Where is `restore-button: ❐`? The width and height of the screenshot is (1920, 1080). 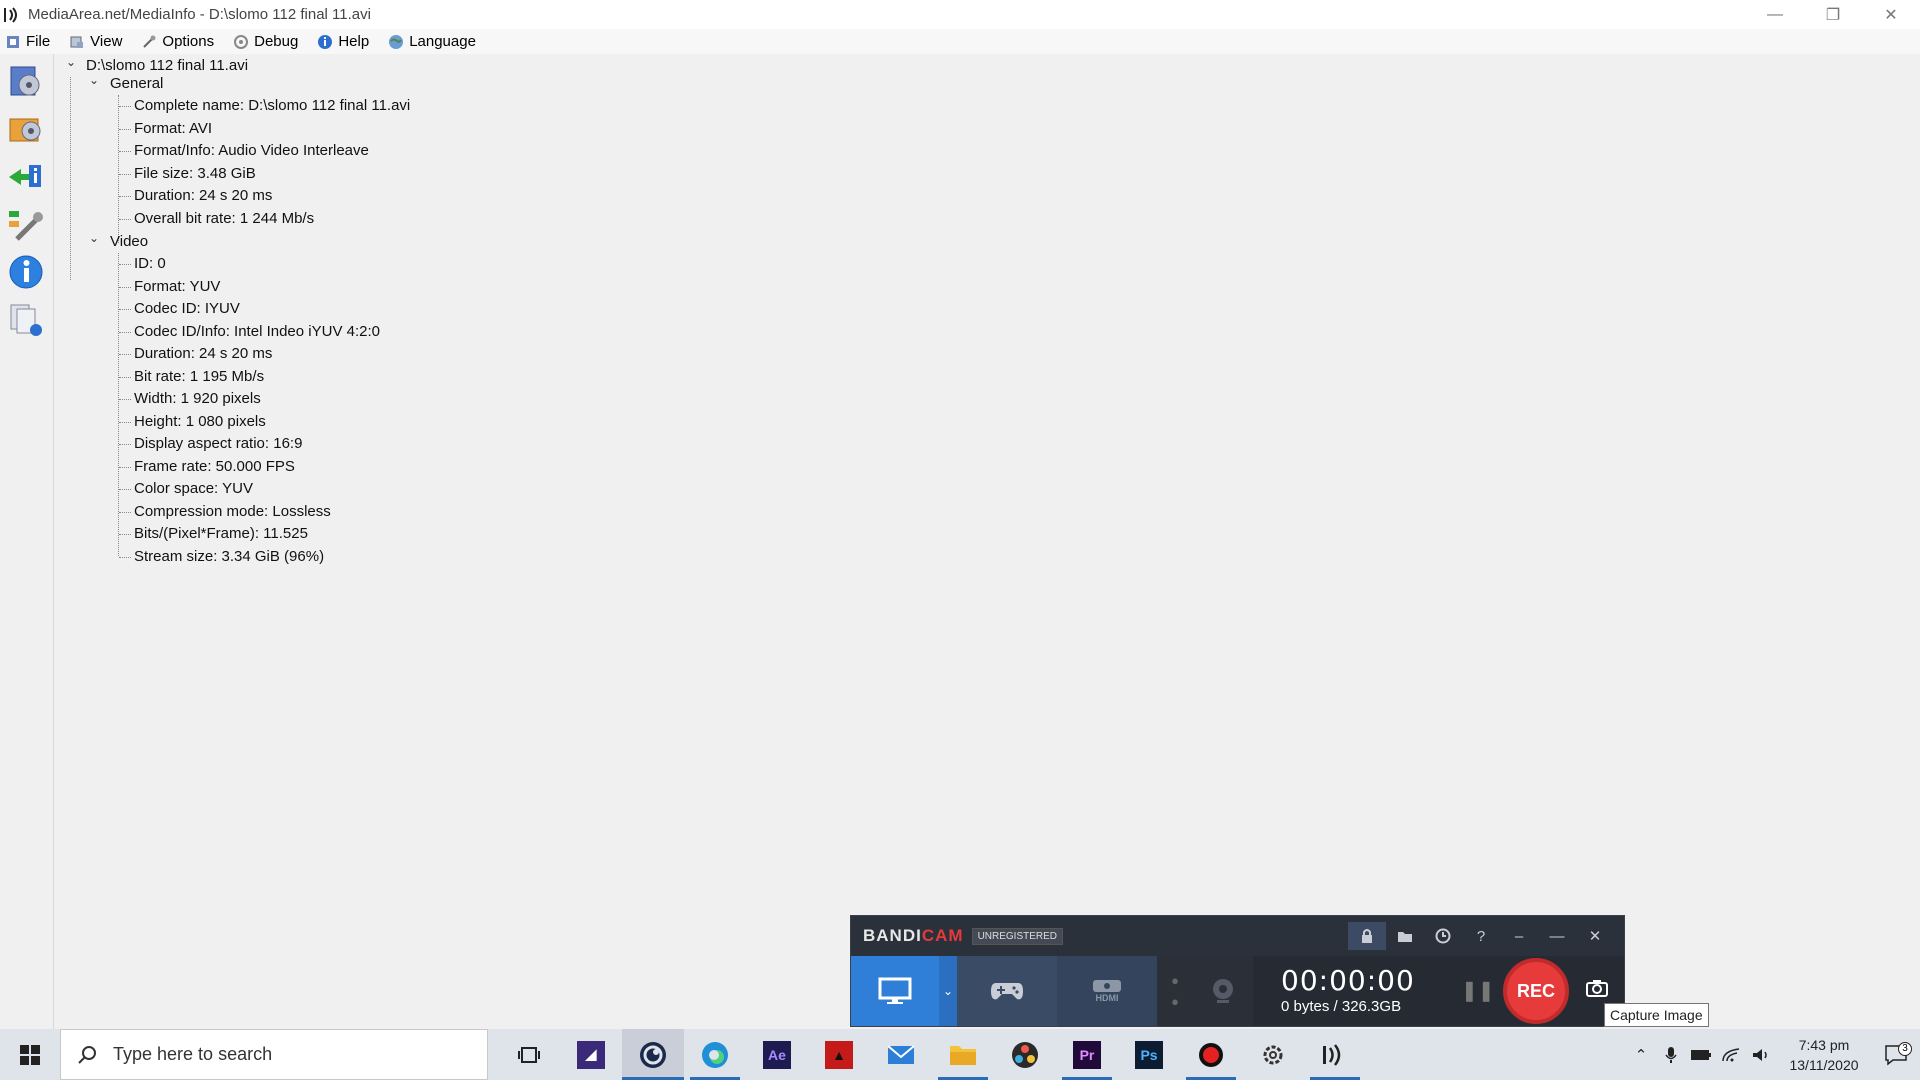
restore-button: ❐ is located at coordinates (1833, 14).